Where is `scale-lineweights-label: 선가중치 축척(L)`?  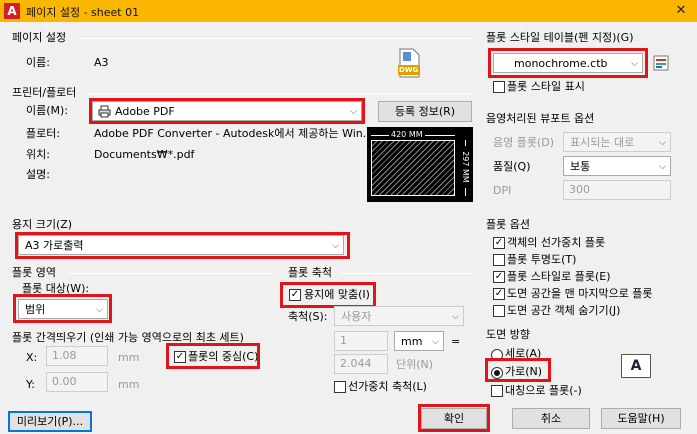 scale-lineweights-label: 선가중치 축척(L) is located at coordinates (387, 386).